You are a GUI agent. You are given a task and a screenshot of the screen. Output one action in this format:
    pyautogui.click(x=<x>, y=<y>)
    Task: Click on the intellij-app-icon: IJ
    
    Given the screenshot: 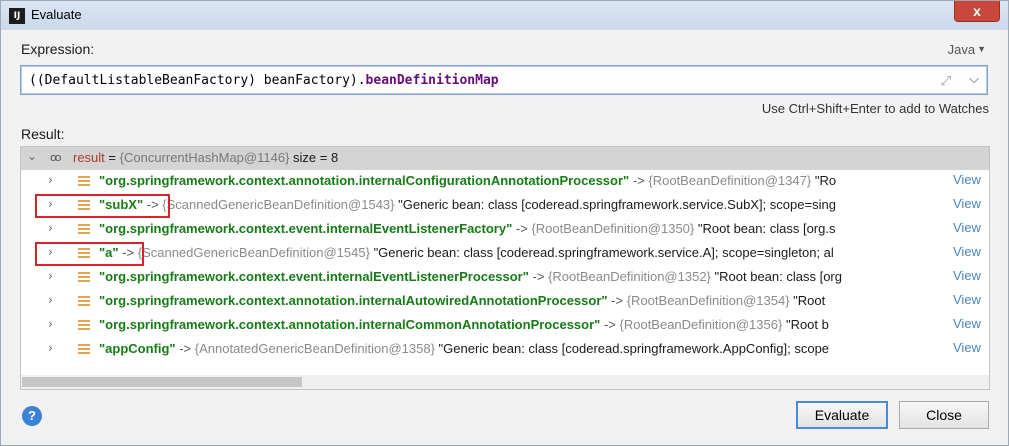 What is the action you would take?
    pyautogui.click(x=17, y=16)
    